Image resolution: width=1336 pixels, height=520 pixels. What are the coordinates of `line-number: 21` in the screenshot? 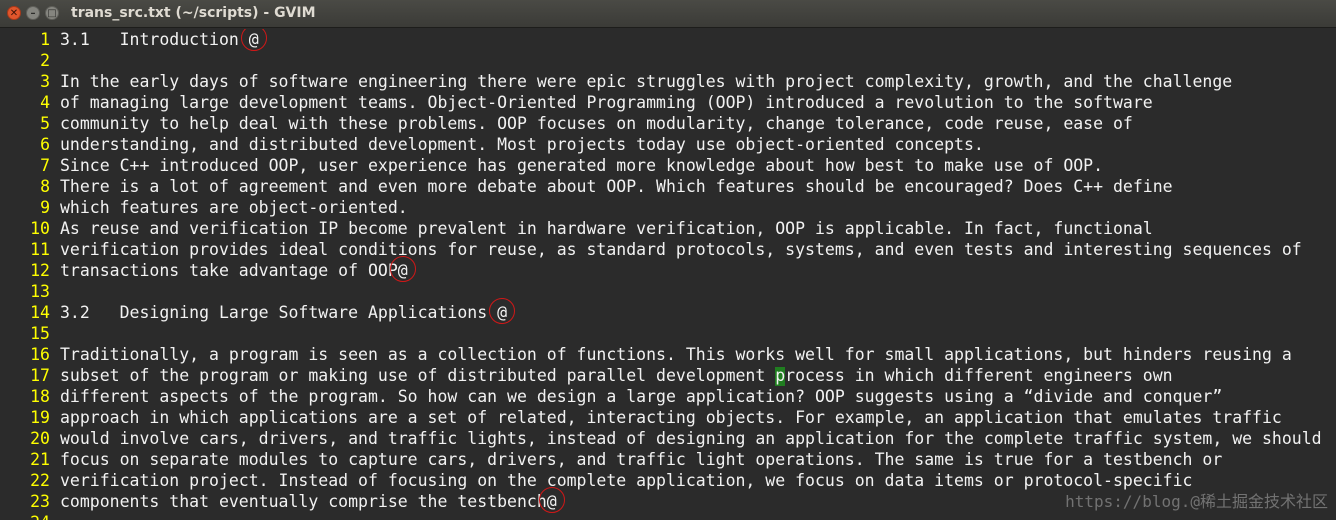 It's located at (40, 459).